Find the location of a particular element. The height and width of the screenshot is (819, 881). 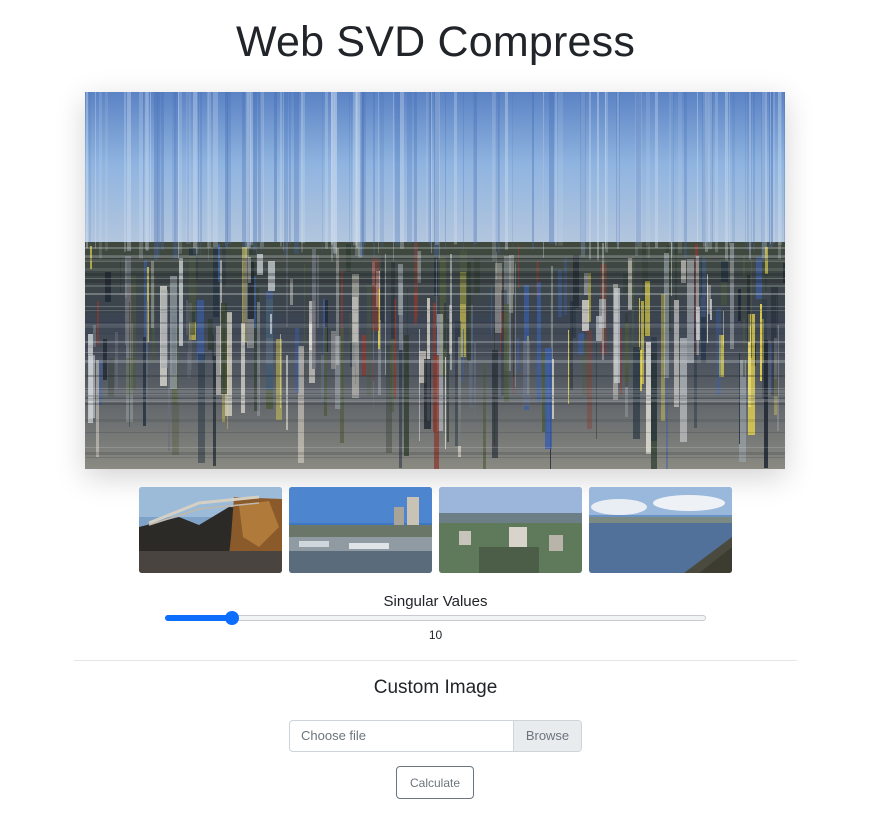

section-divider is located at coordinates (435, 660).